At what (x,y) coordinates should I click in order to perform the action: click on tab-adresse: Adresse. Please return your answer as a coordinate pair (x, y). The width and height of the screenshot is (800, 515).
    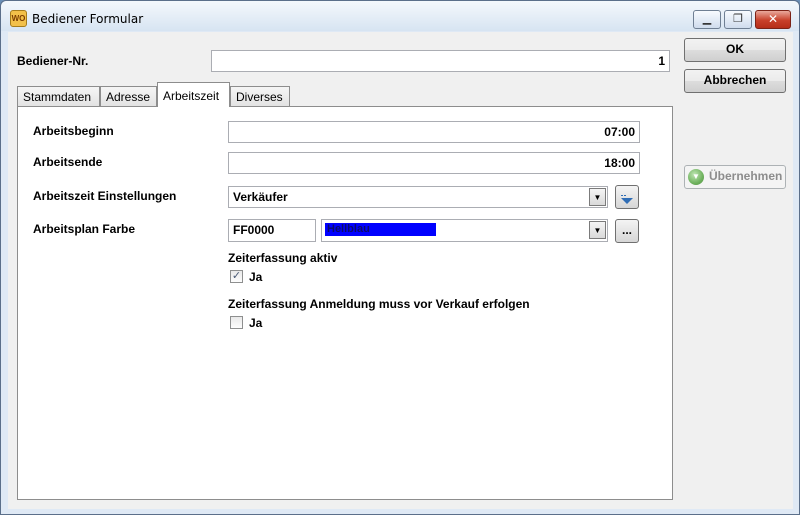
    Looking at the image, I should click on (128, 96).